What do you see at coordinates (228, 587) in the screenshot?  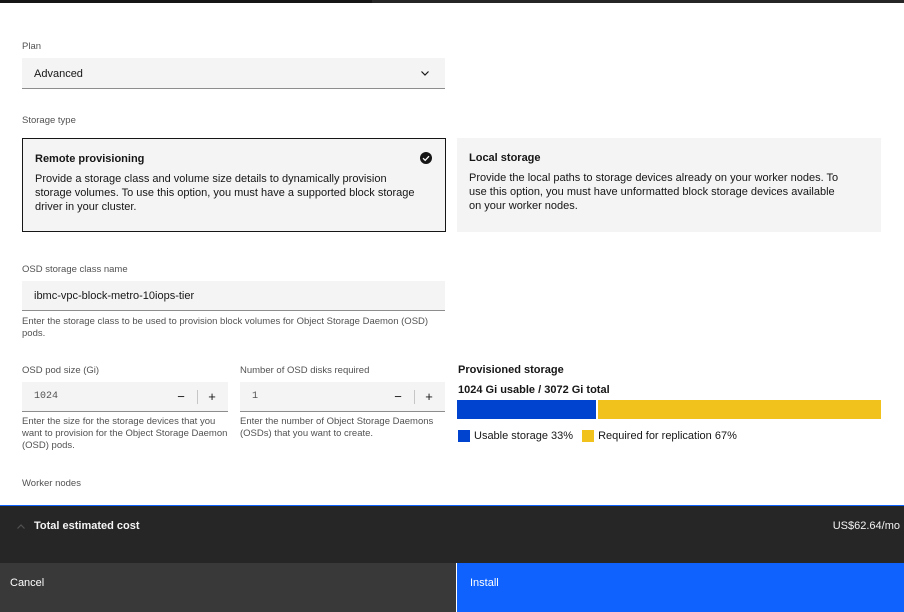 I see `cancel-button: Cancel` at bounding box center [228, 587].